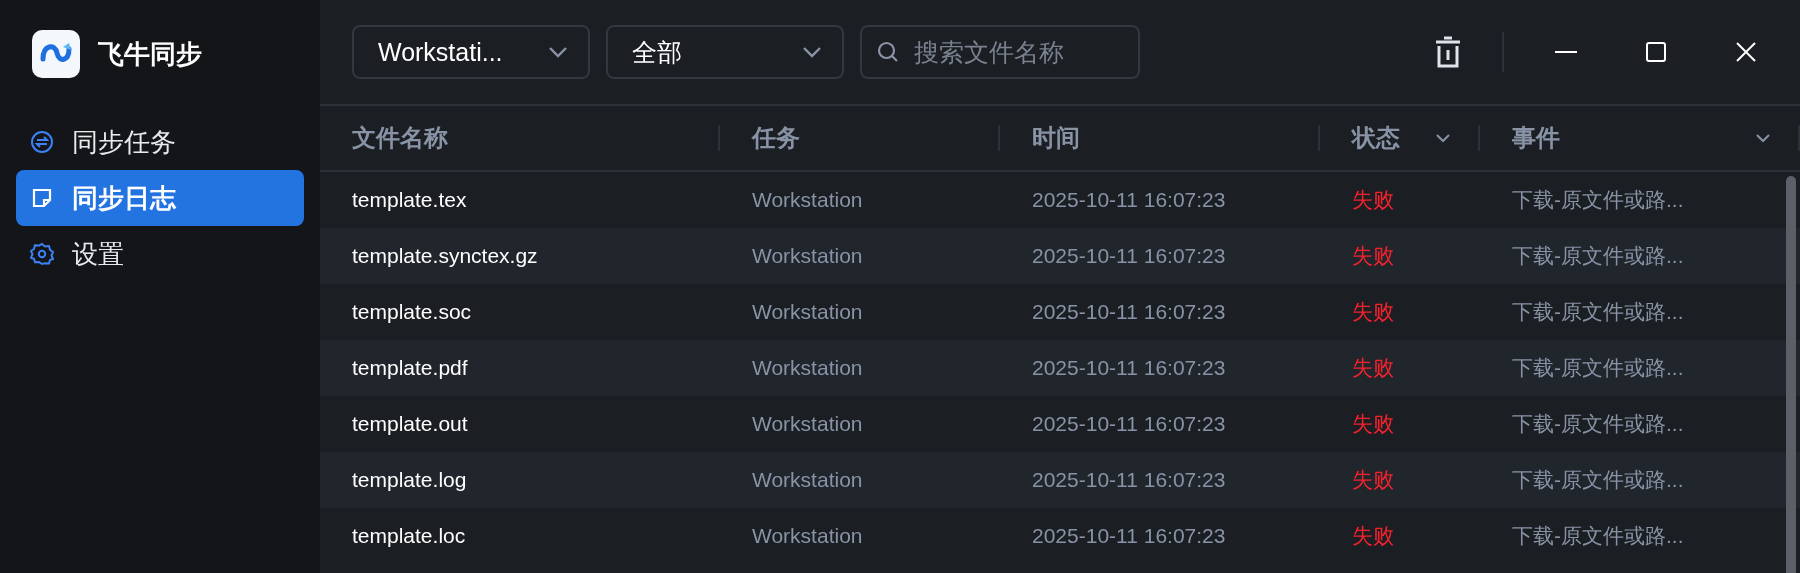  I want to click on sync-icon, so click(42, 142).